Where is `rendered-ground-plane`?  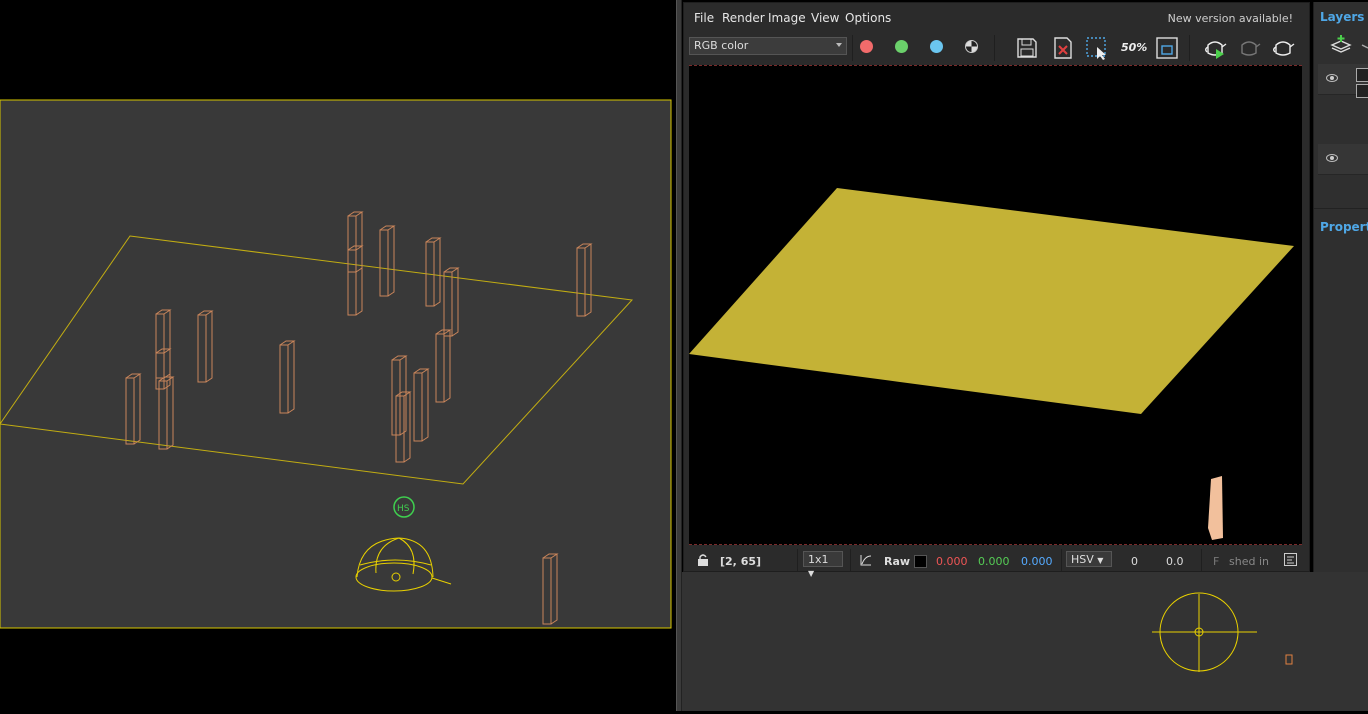 rendered-ground-plane is located at coordinates (991, 301).